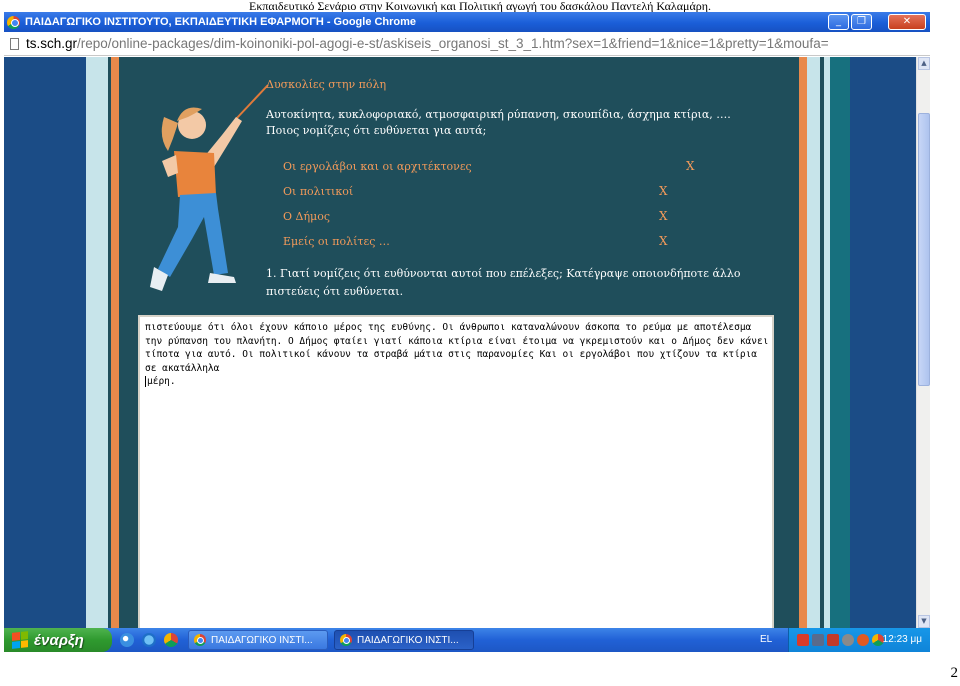  What do you see at coordinates (902, 639) in the screenshot?
I see `clock: 12:23 μμ` at bounding box center [902, 639].